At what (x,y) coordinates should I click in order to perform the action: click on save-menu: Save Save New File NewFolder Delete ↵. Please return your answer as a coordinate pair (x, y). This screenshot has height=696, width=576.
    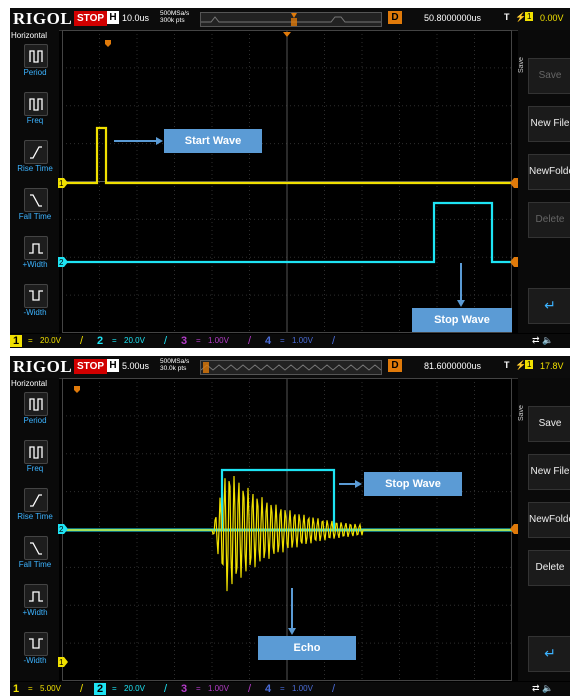
    Looking at the image, I should click on (544, 181).